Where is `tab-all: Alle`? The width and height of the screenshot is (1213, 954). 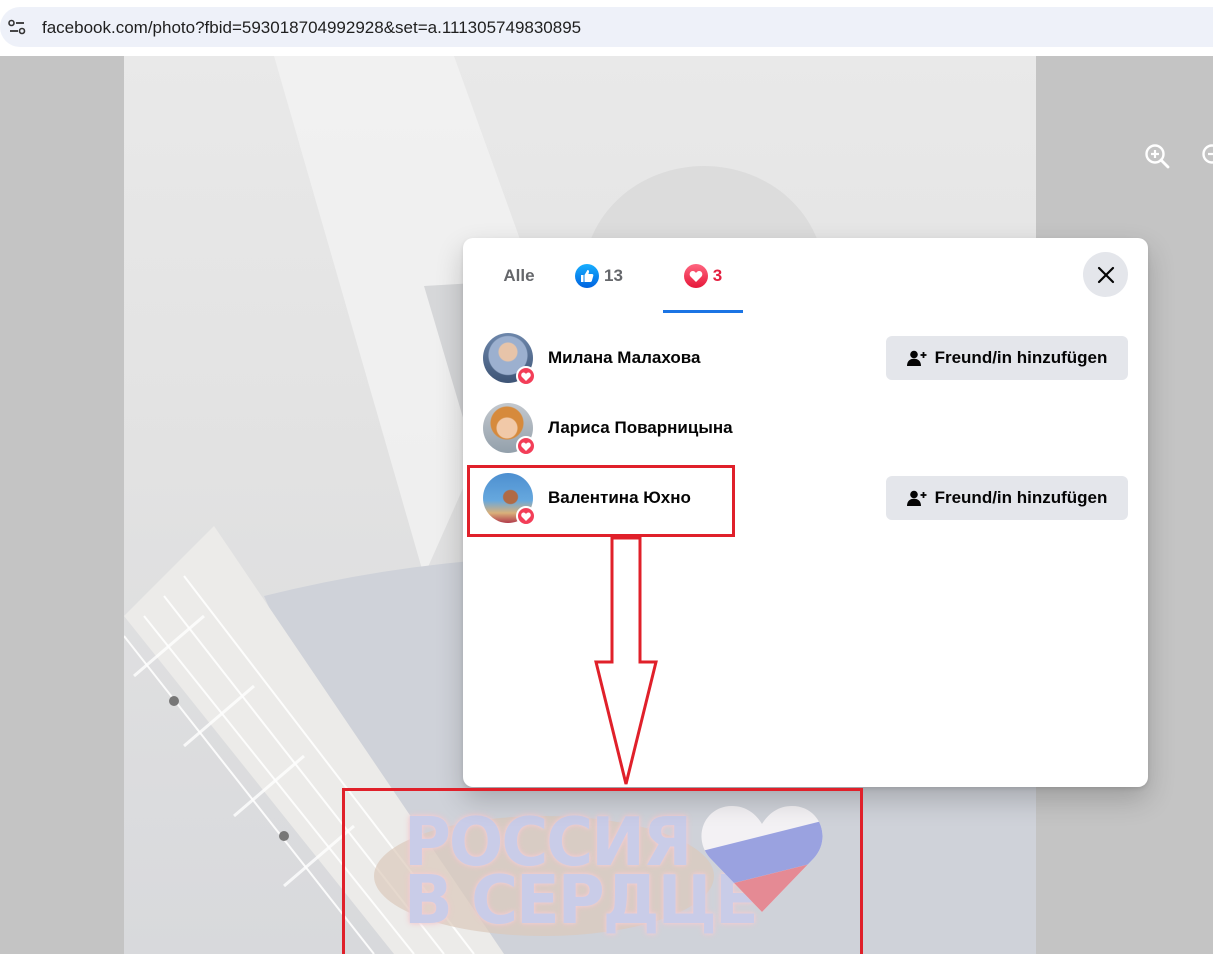
tab-all: Alle is located at coordinates (519, 275).